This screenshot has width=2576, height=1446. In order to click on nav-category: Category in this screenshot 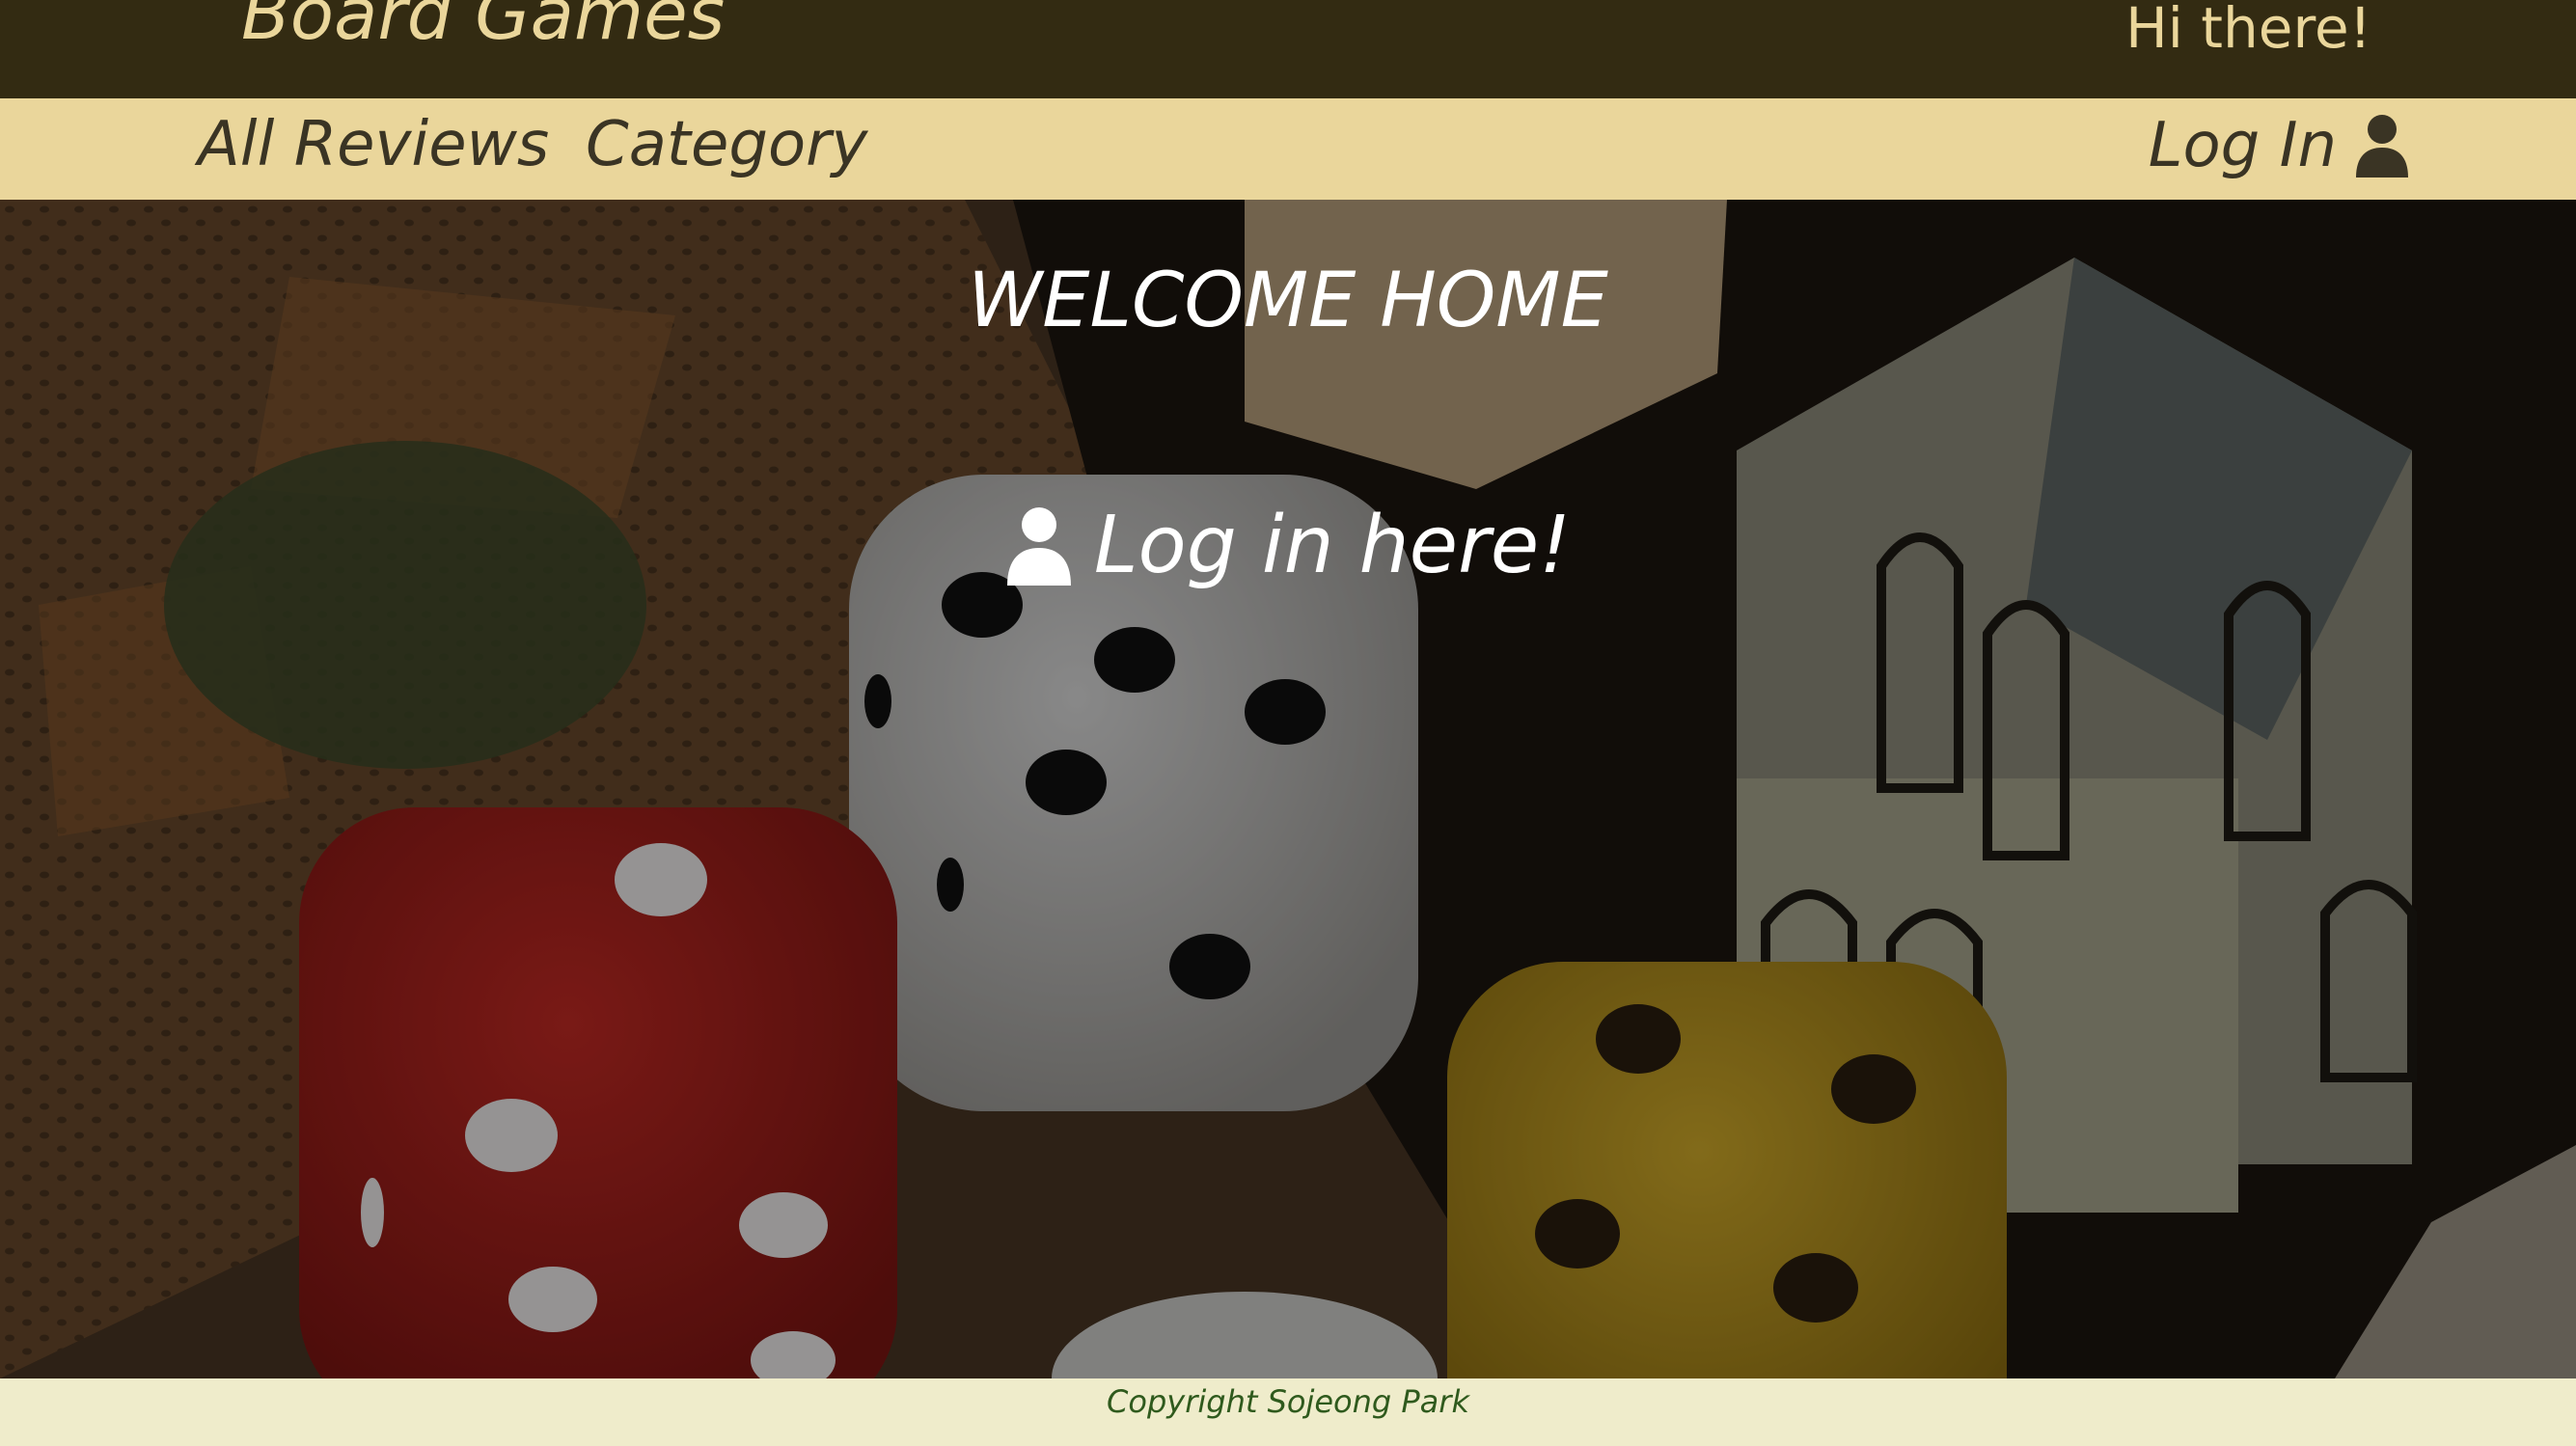, I will do `click(726, 145)`.